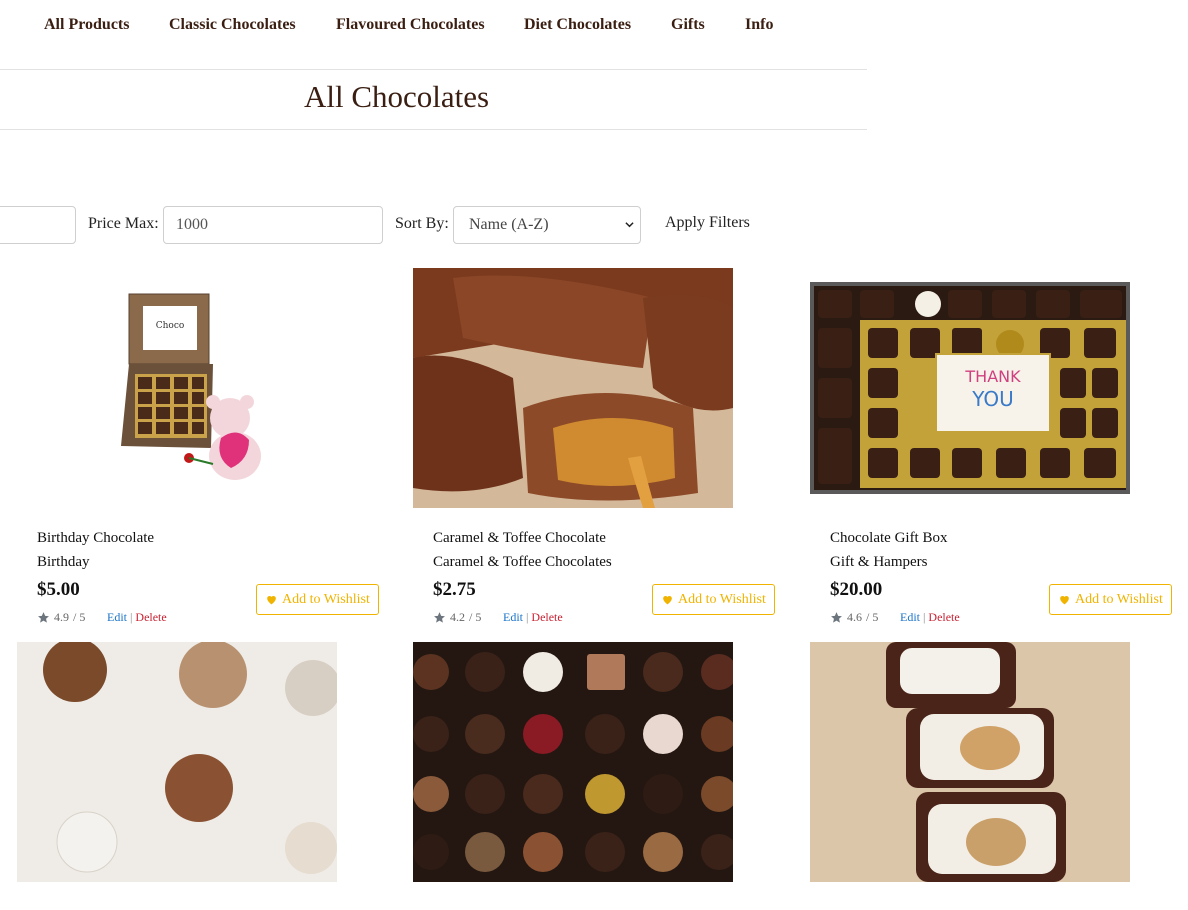 This screenshot has width=1188, height=910. I want to click on rating-value: 4.6, so click(854, 617).